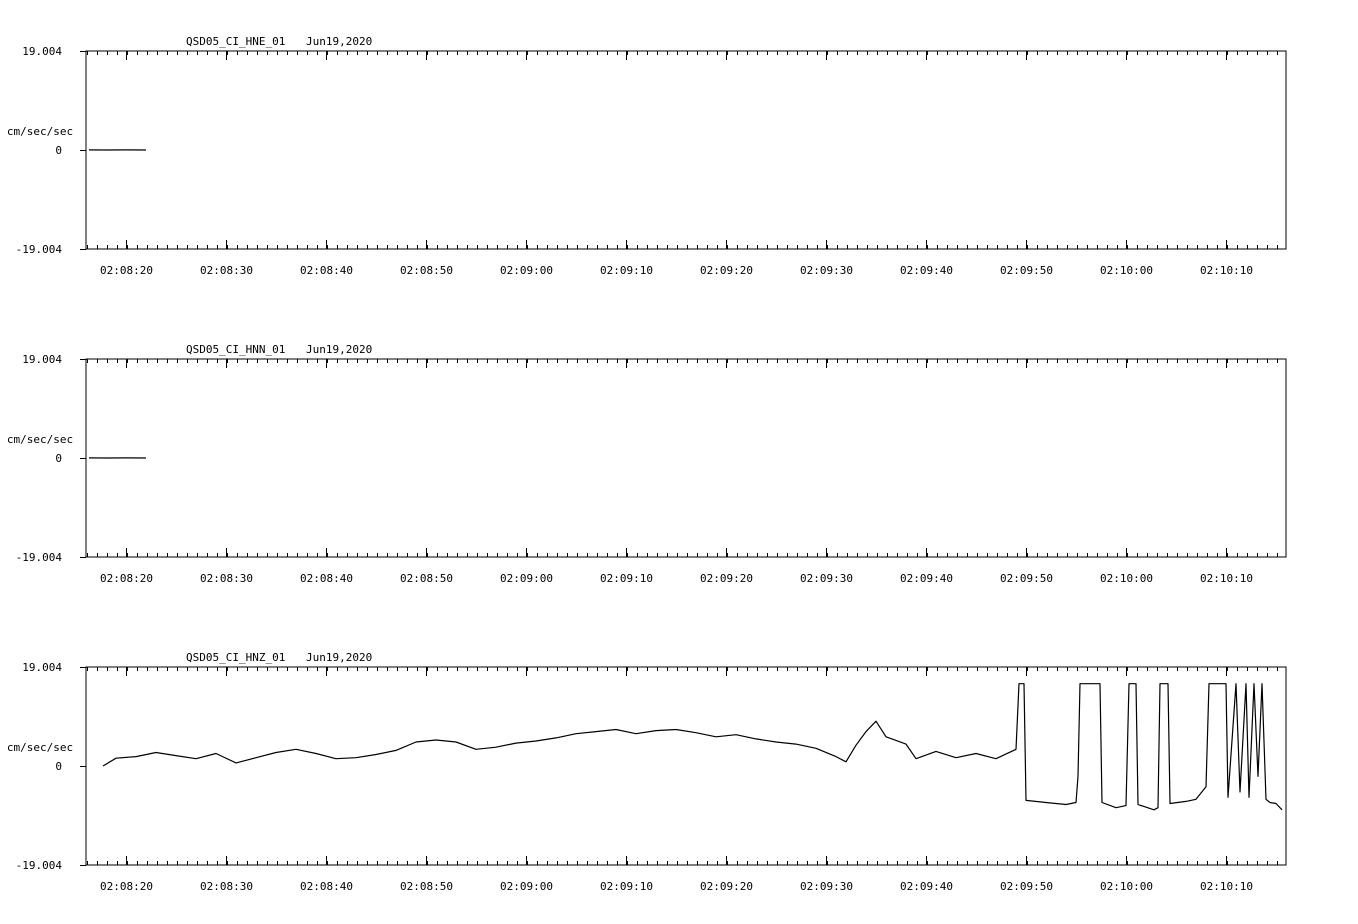 This screenshot has height=924, width=1358. I want to click on waveform-line, so click(692, 747).